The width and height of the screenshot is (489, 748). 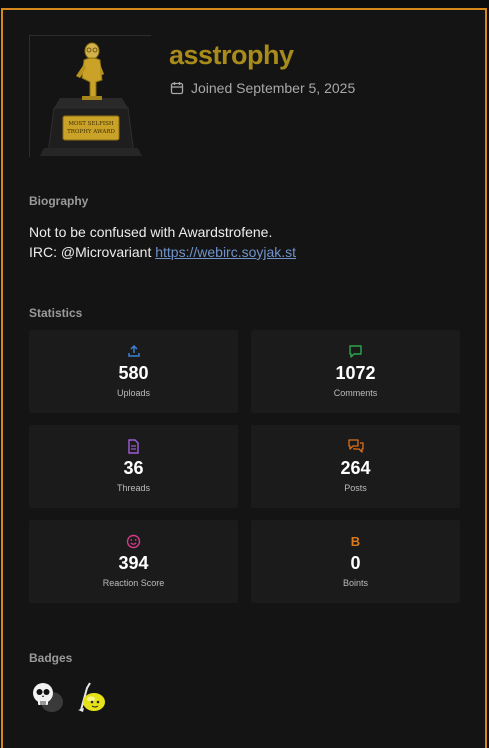 What do you see at coordinates (273, 88) in the screenshot?
I see `joined-text: Joined September 5, 2025` at bounding box center [273, 88].